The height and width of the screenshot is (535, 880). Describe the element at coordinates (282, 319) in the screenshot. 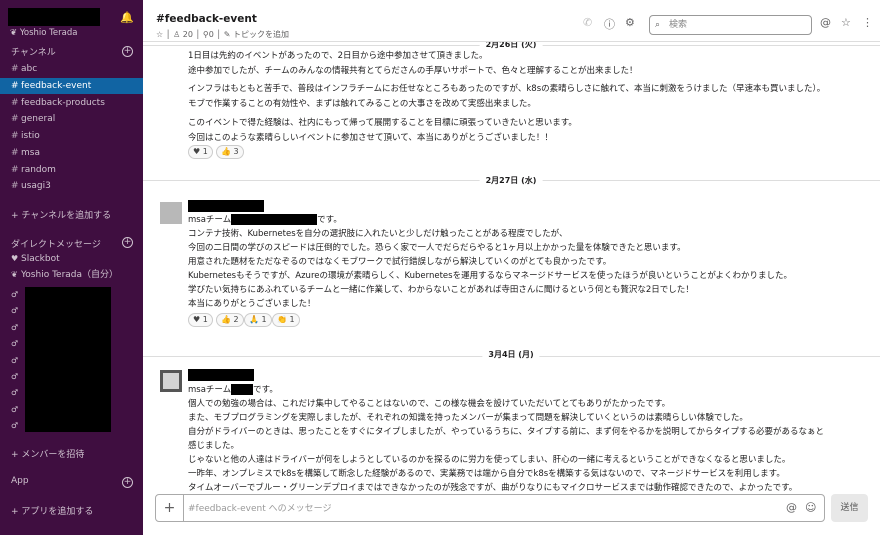

I see `clap-icon: 👏` at that location.